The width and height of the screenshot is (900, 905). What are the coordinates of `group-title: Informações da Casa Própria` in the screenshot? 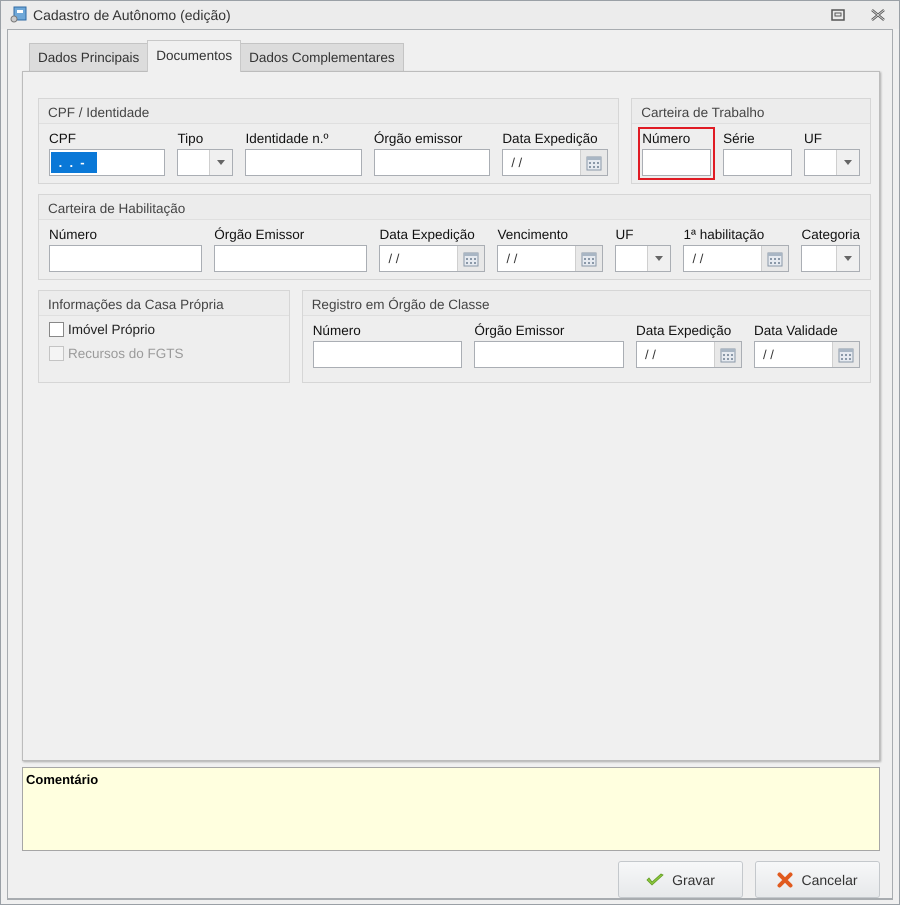 It's located at (136, 304).